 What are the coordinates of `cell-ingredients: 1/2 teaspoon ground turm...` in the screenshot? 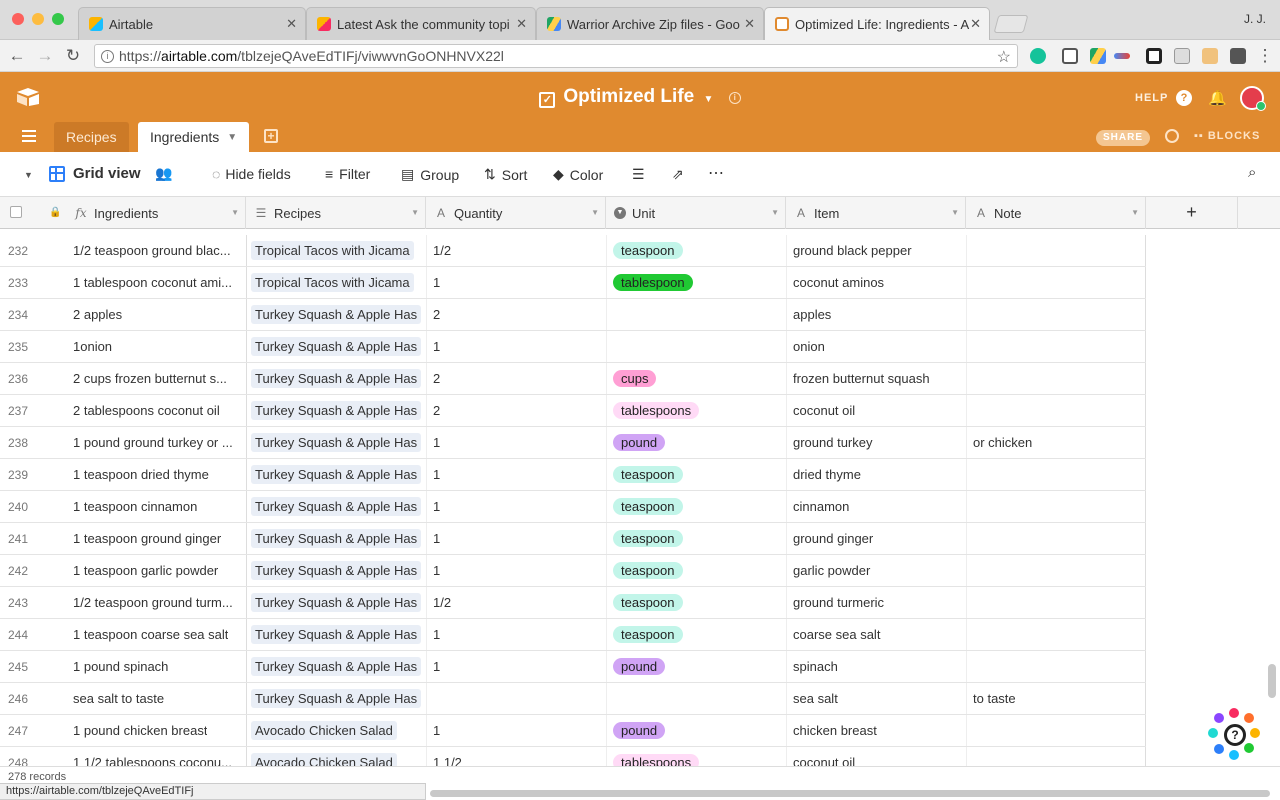 It's located at (155, 602).